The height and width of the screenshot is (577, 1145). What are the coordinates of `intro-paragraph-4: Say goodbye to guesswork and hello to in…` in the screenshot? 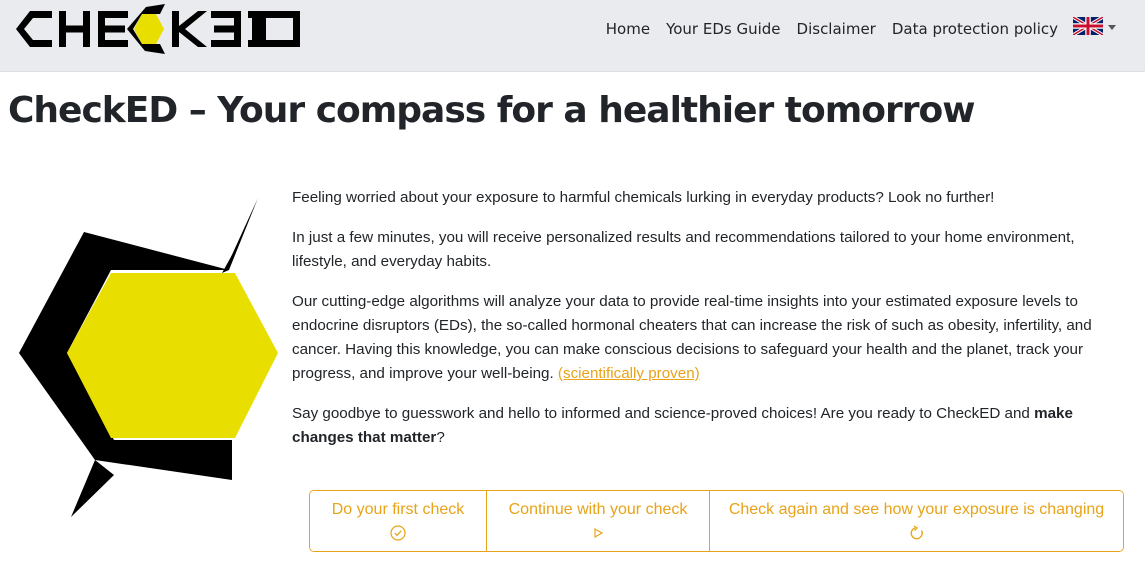 It's located at (712, 426).